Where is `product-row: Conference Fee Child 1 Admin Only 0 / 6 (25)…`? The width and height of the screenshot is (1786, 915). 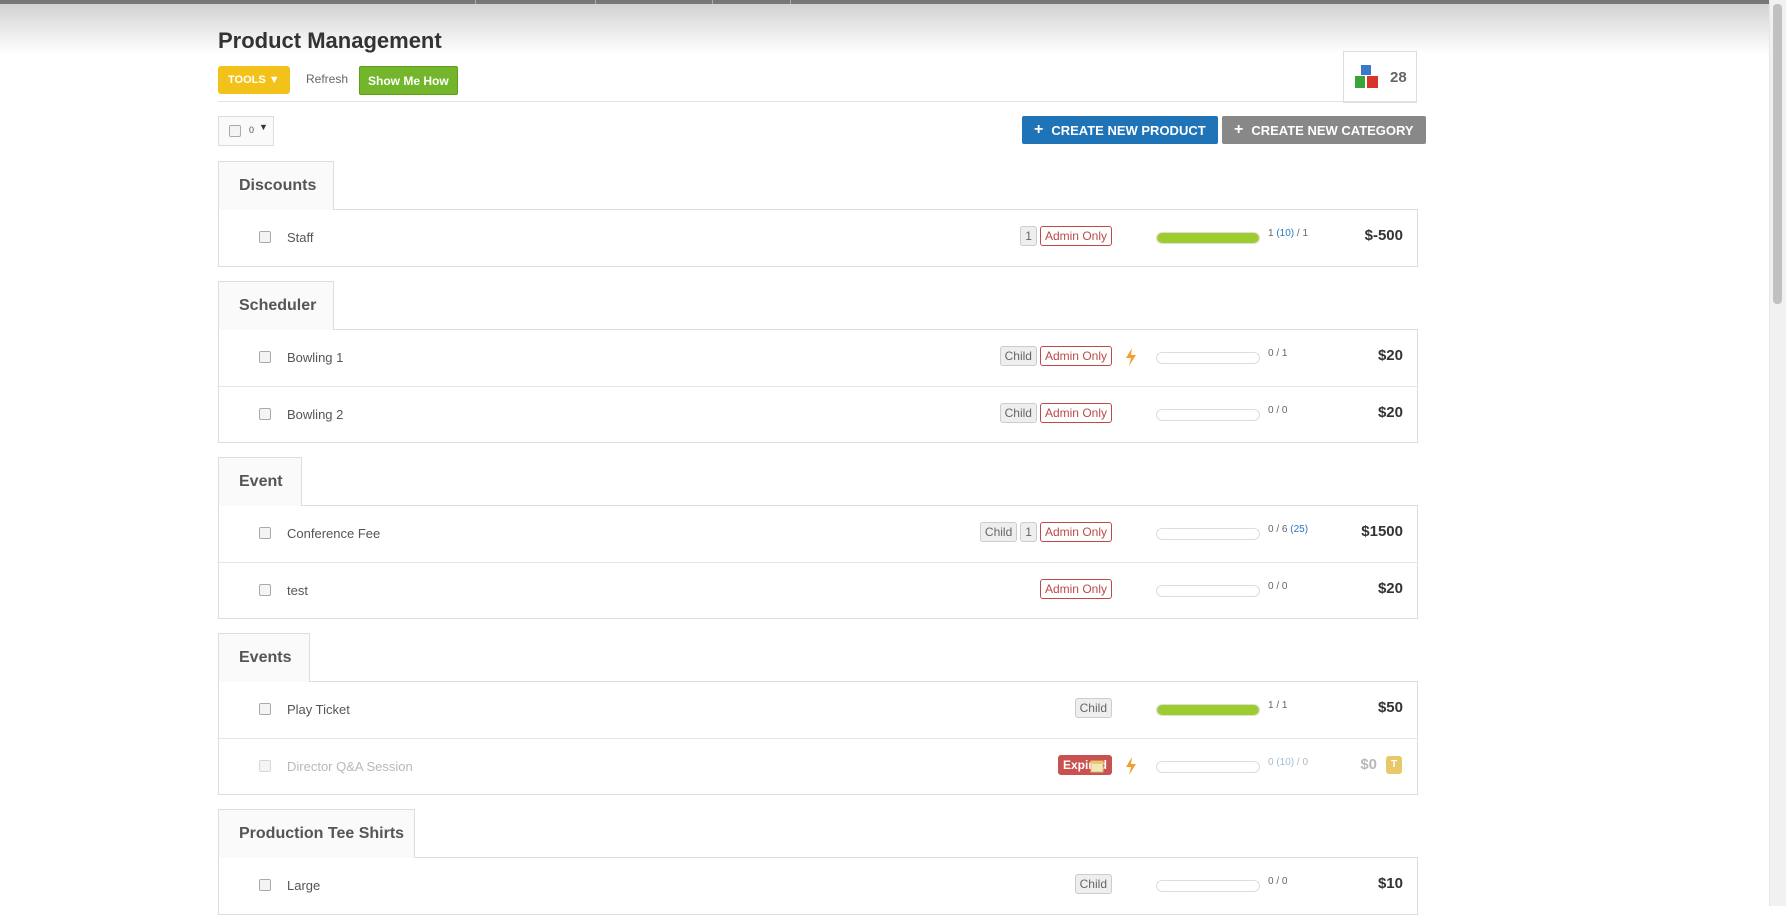 product-row: Conference Fee Child 1 Admin Only 0 / 6 (25)… is located at coordinates (818, 534).